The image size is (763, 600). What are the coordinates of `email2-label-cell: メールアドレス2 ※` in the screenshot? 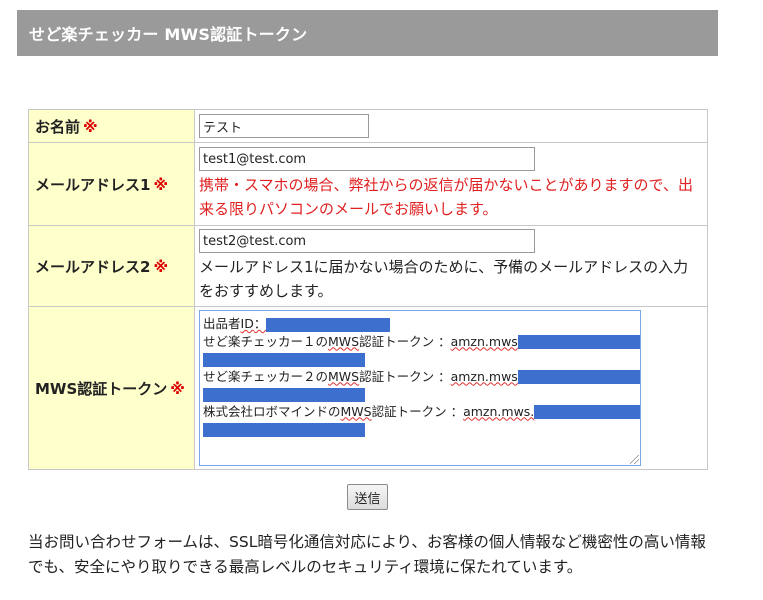 It's located at (111, 266).